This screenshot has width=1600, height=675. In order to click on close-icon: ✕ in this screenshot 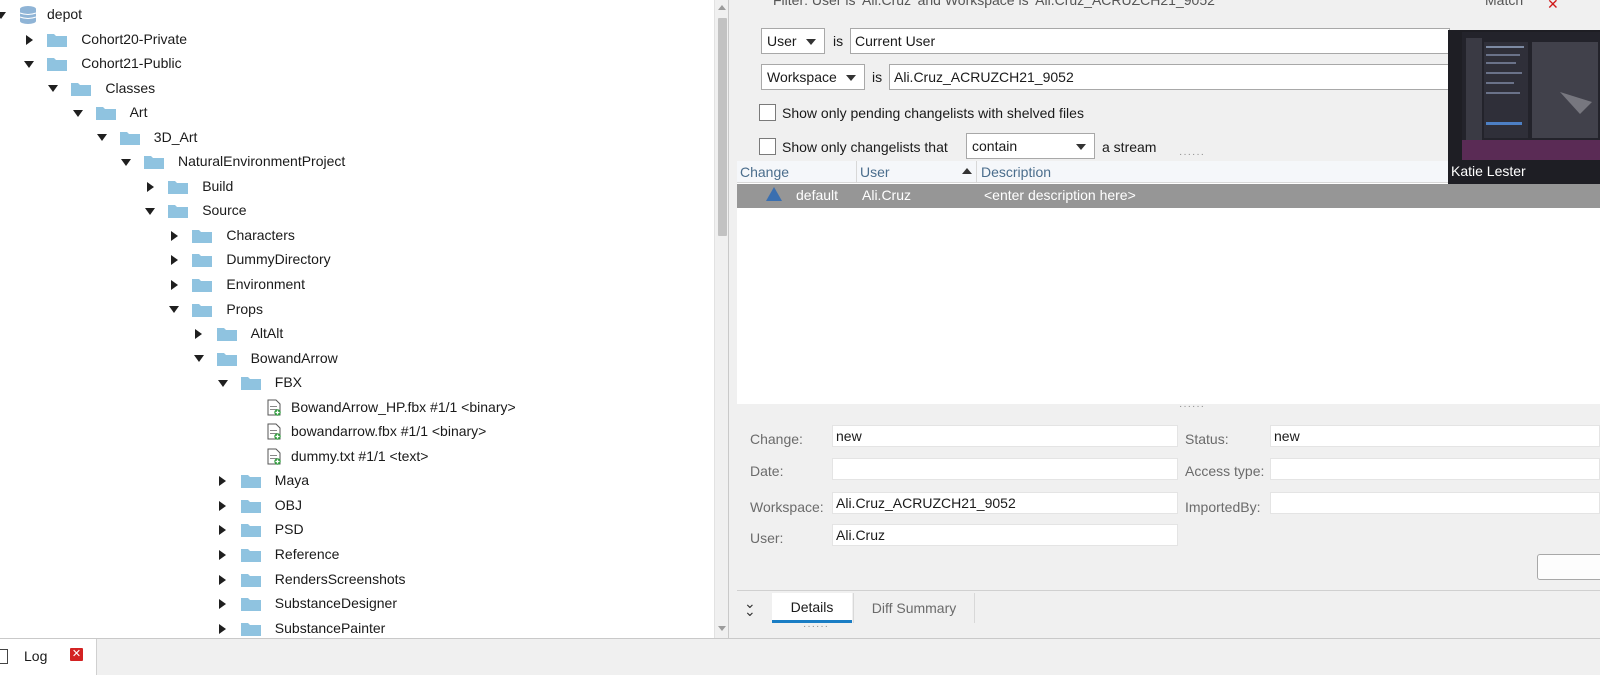, I will do `click(76, 654)`.